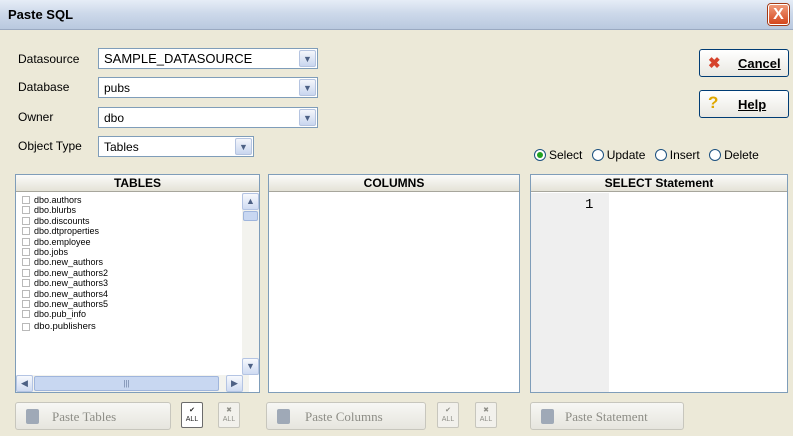 The width and height of the screenshot is (793, 436). I want to click on paste-columns-label: Paste Columns, so click(344, 416).